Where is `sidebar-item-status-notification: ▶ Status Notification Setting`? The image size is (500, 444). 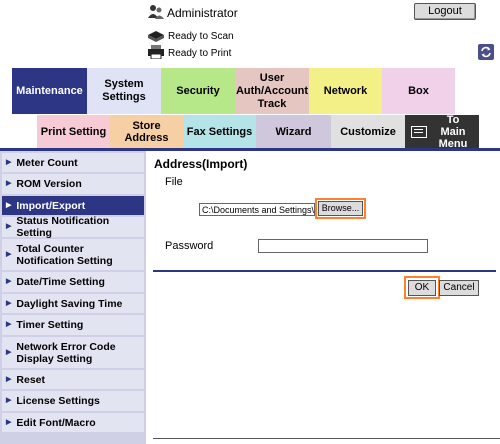
sidebar-item-status-notification: ▶ Status Notification Setting is located at coordinates (73, 227).